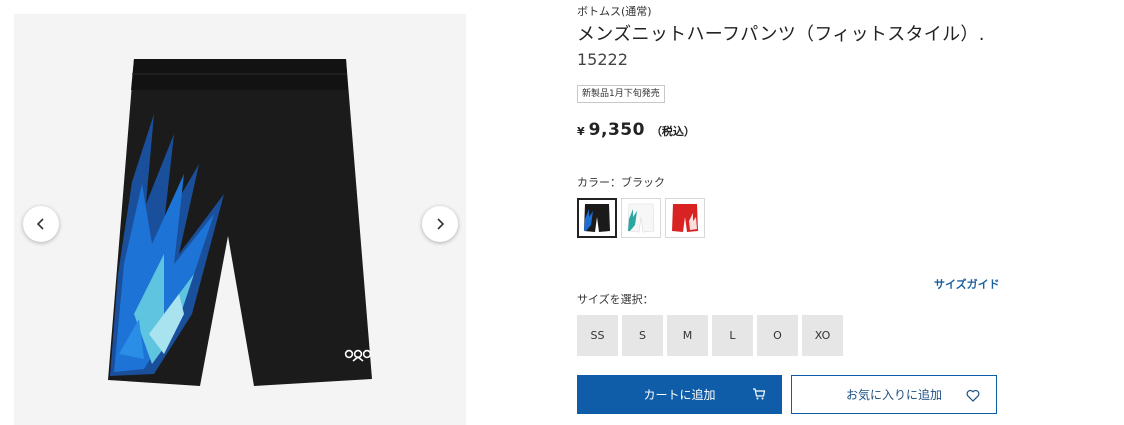 This screenshot has height=425, width=1124. I want to click on color-swatch-black, so click(597, 218).